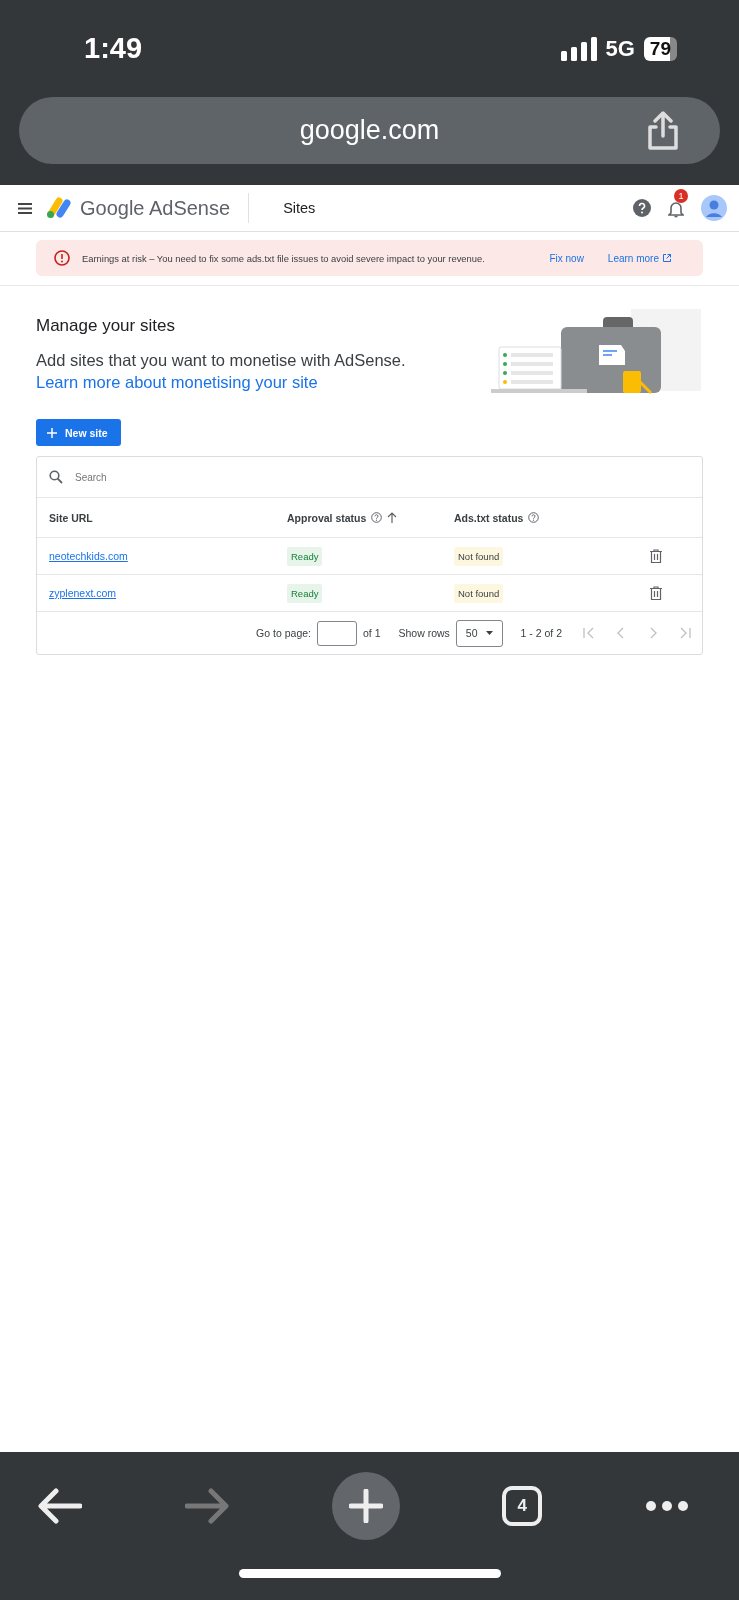  Describe the element at coordinates (392, 517) in the screenshot. I see `sort-arrow-icon` at that location.